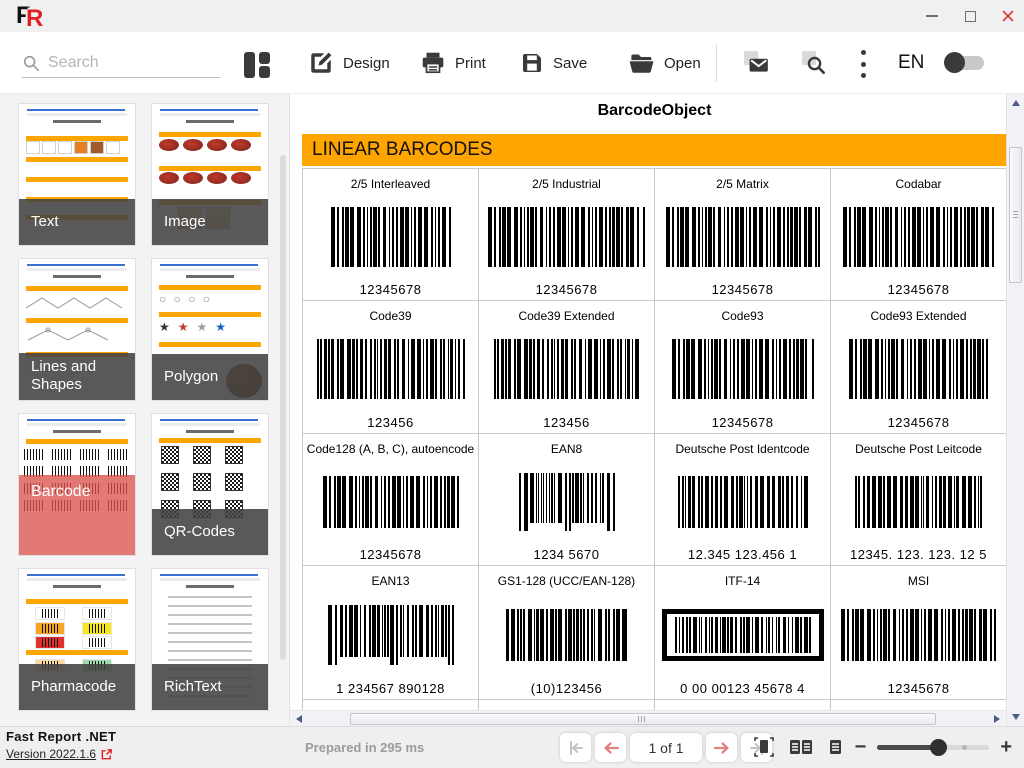 The width and height of the screenshot is (1024, 768). I want to click on sidebar-item-qr-codes: QR-Codes, so click(210, 484).